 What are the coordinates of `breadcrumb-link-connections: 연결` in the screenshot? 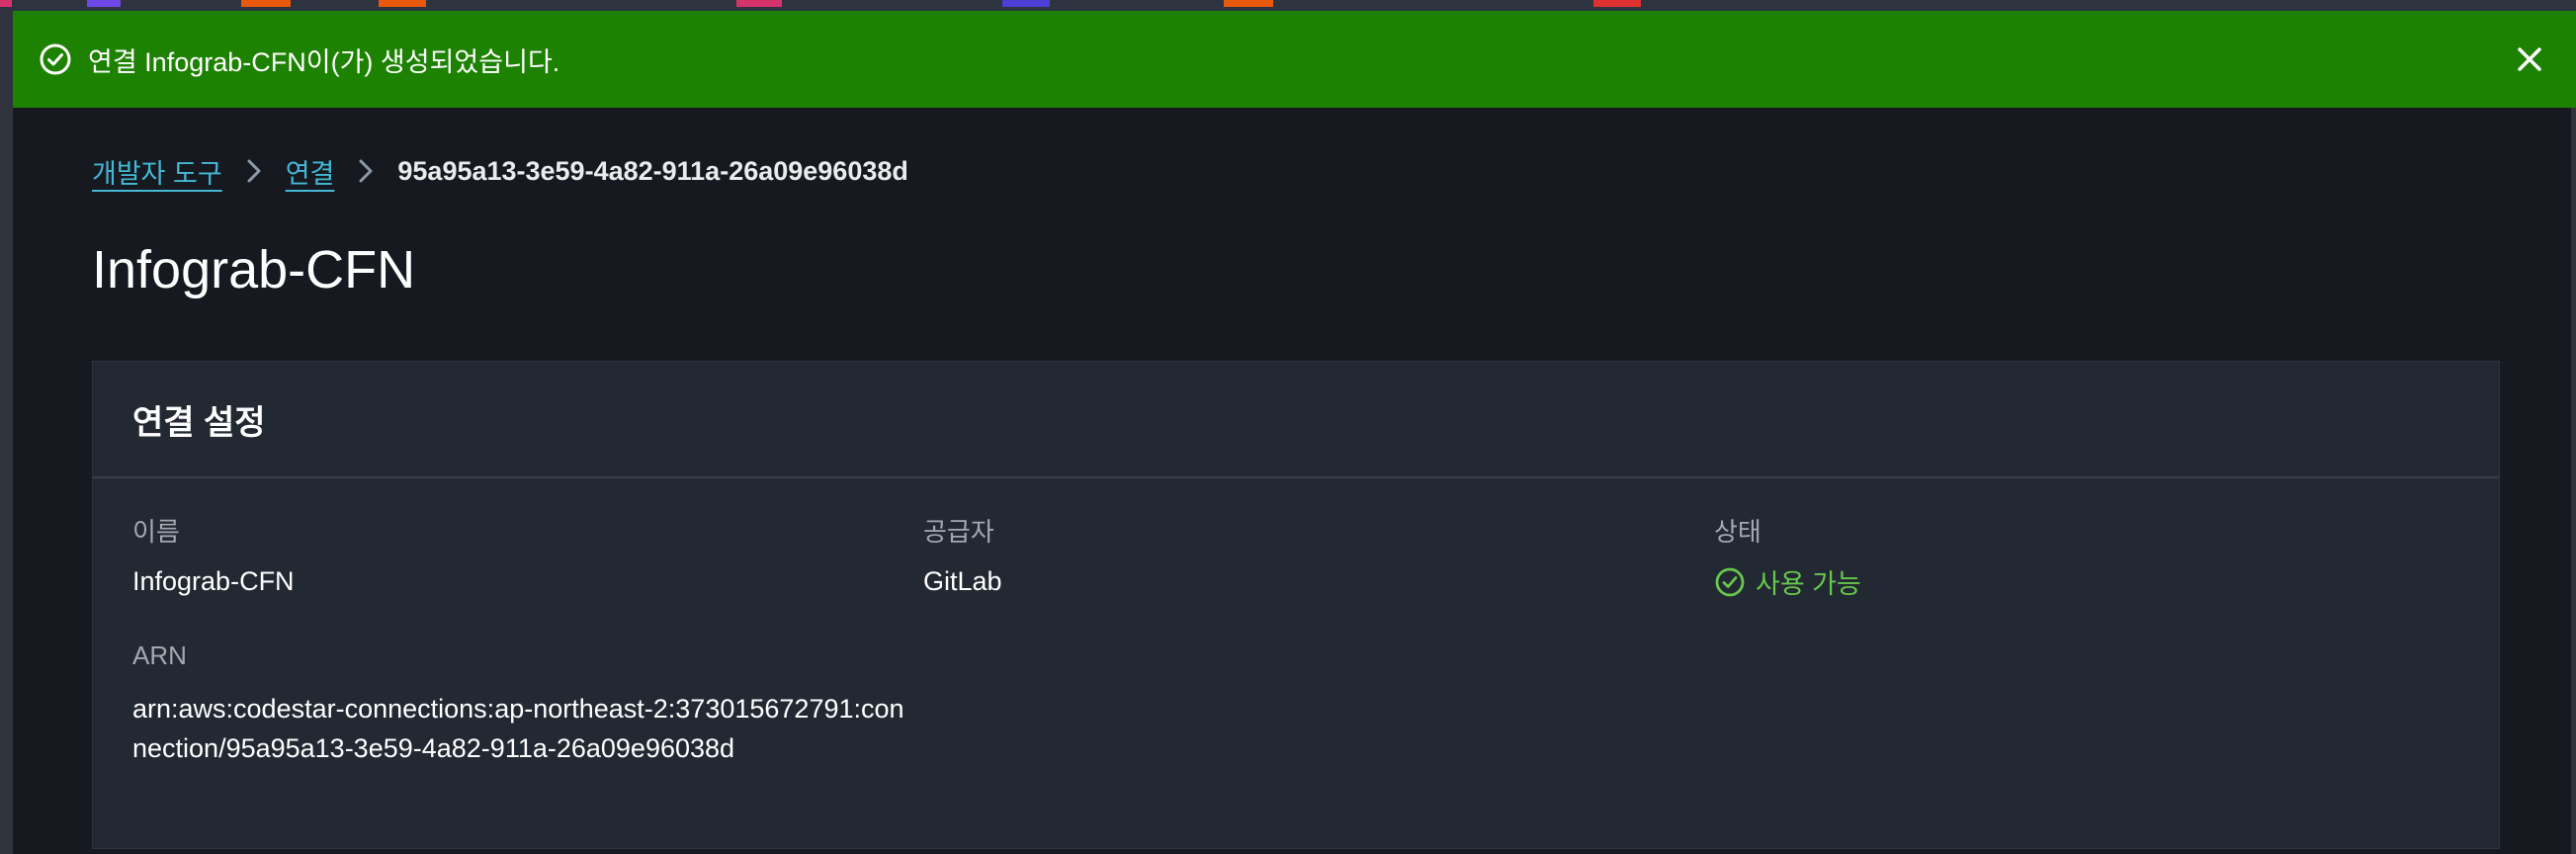 It's located at (310, 171).